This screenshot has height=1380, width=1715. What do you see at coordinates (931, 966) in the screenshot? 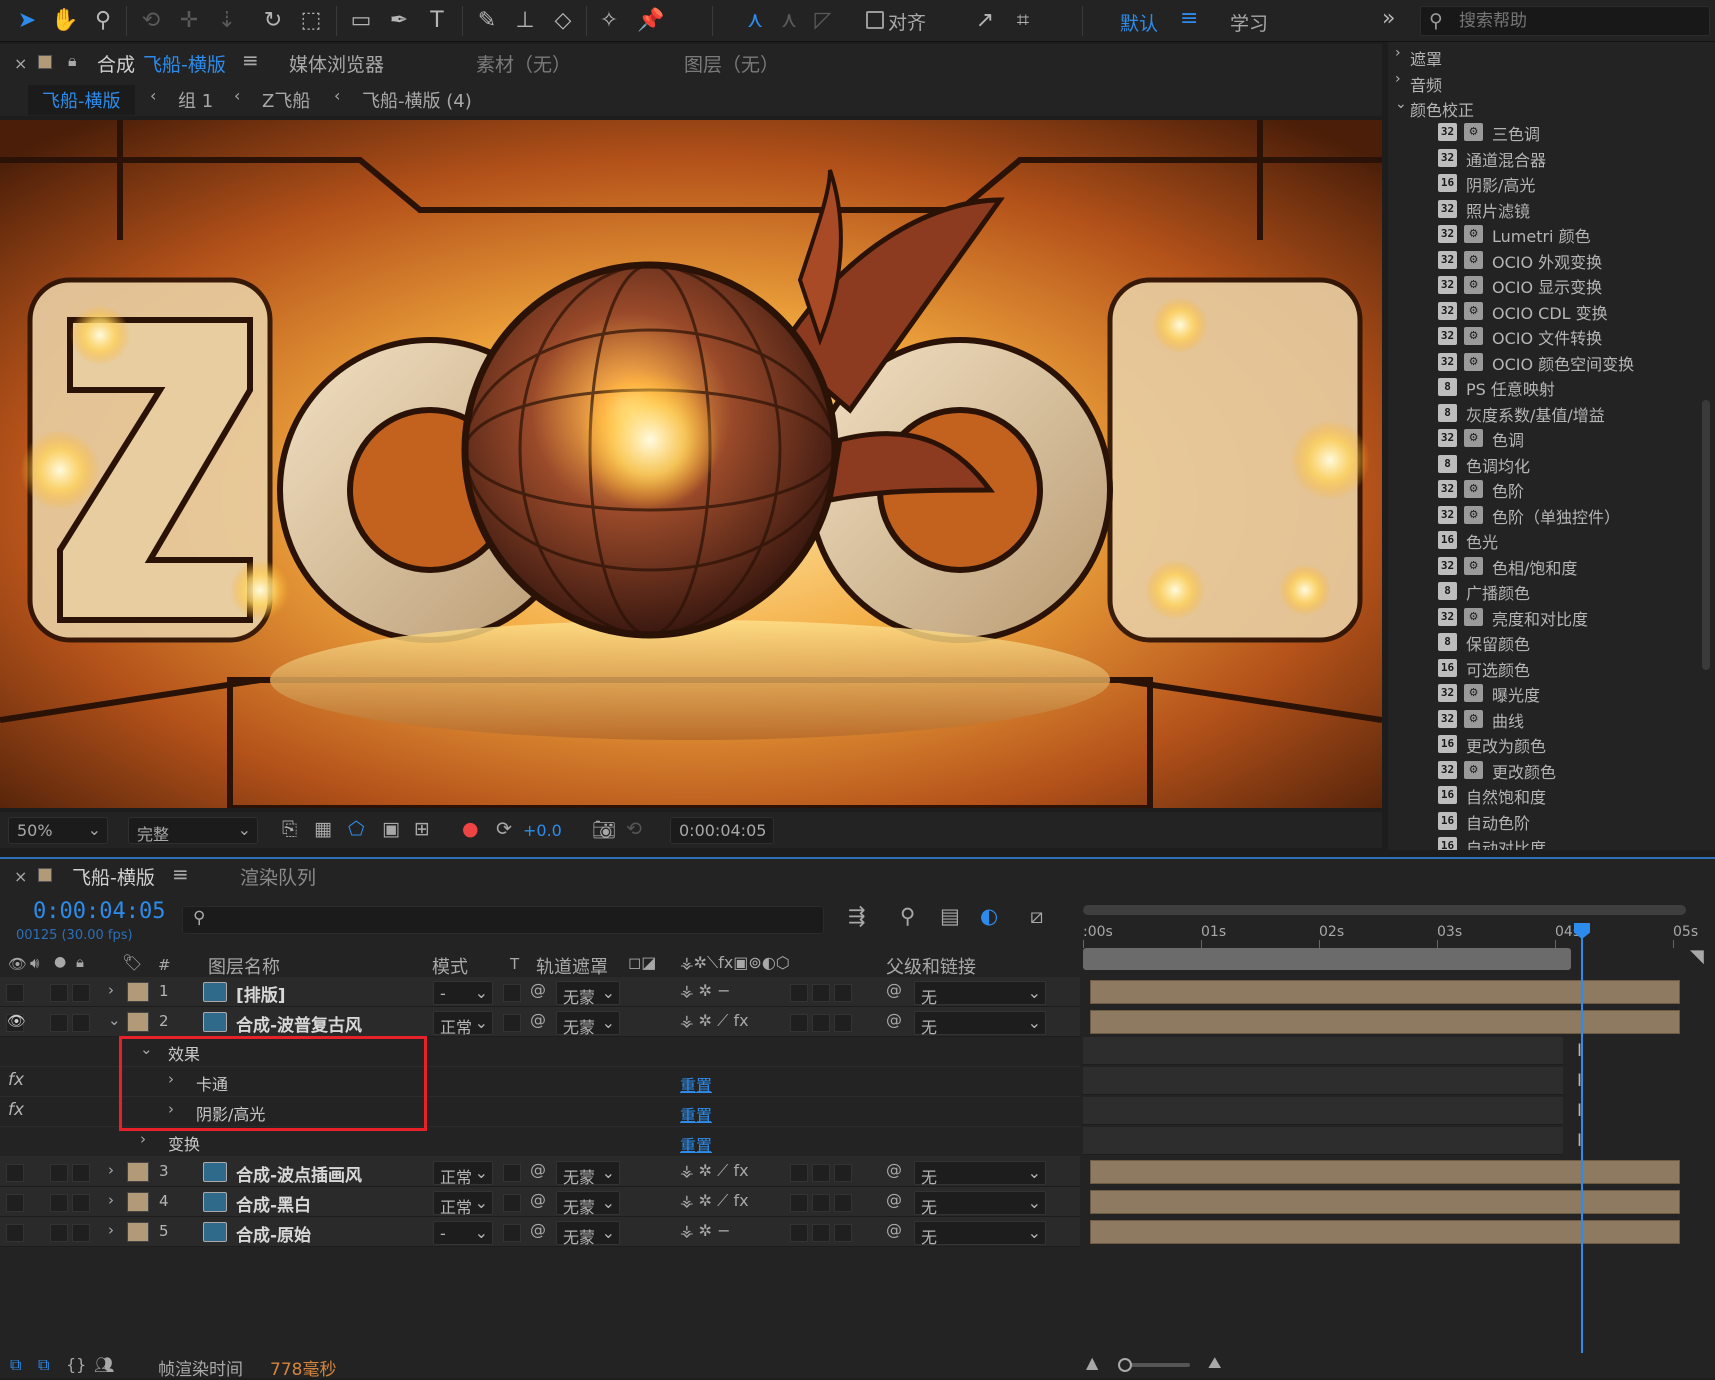
I see `column-parent-link: 父级和链接` at bounding box center [931, 966].